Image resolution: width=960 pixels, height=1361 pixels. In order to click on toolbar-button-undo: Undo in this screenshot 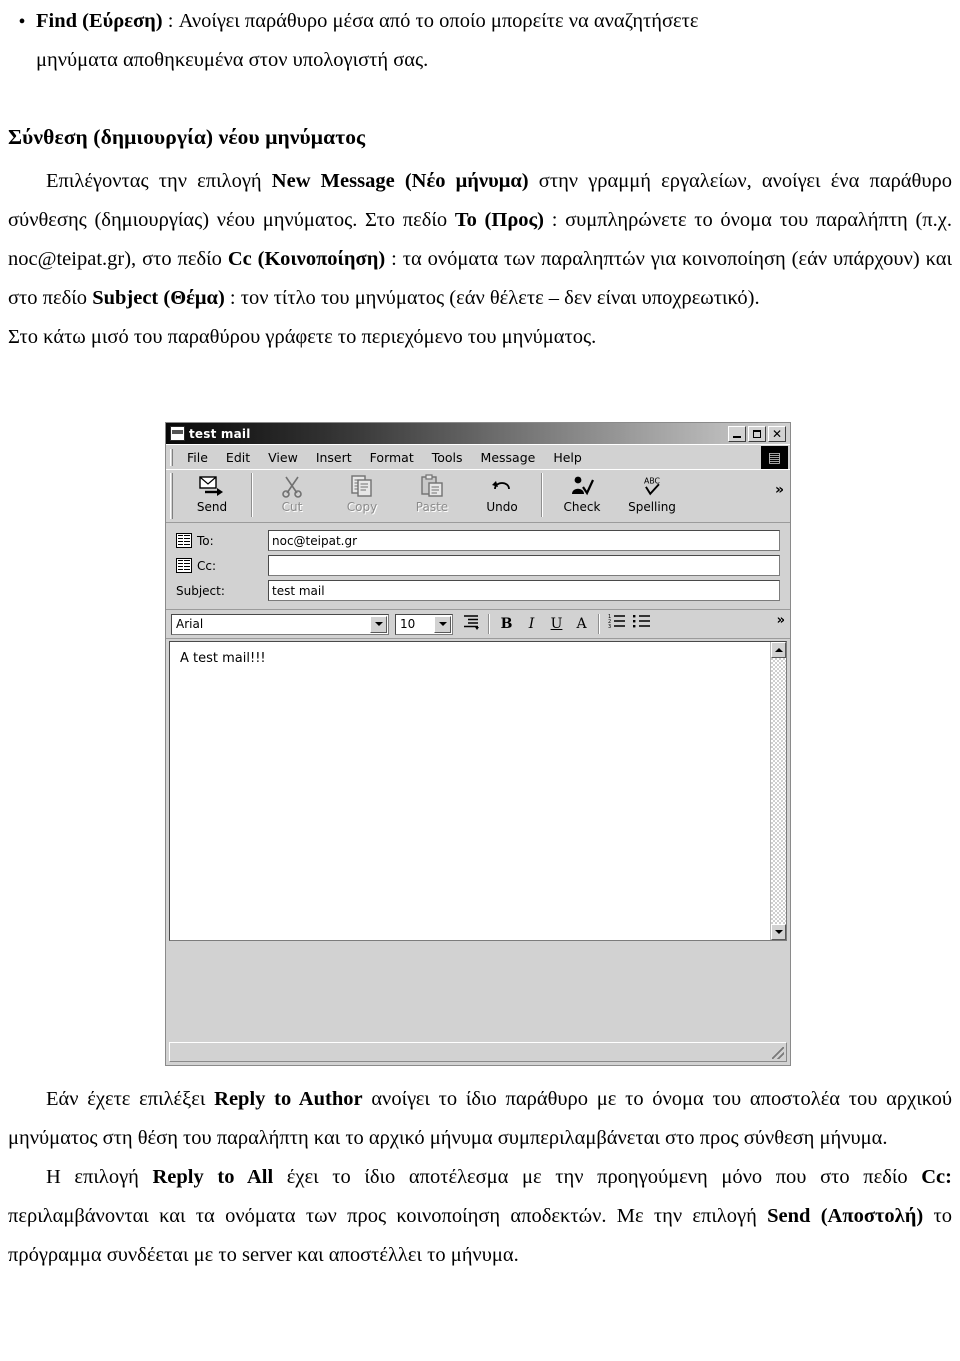, I will do `click(502, 492)`.